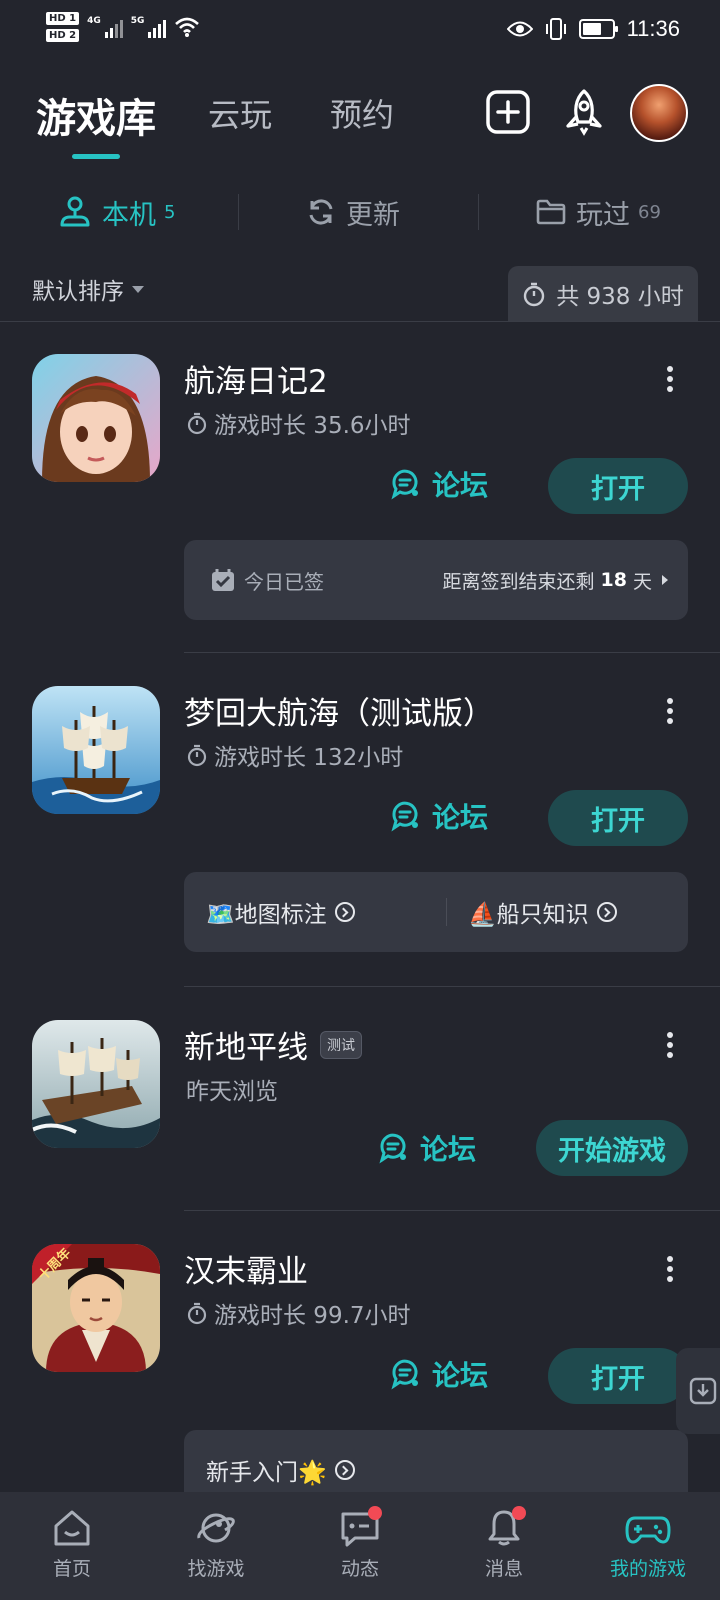 The height and width of the screenshot is (1600, 720). Describe the element at coordinates (96, 1308) in the screenshot. I see `game-icon: 十周年` at that location.